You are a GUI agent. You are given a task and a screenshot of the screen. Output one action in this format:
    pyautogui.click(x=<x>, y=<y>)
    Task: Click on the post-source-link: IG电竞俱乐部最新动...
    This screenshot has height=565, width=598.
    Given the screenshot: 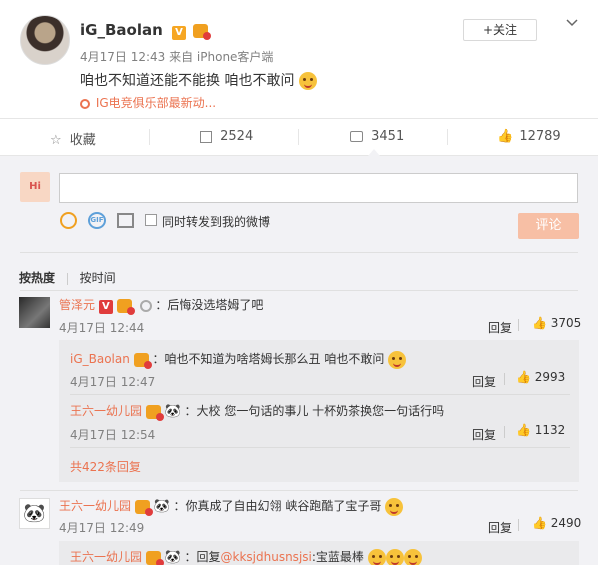 What is the action you would take?
    pyautogui.click(x=148, y=102)
    